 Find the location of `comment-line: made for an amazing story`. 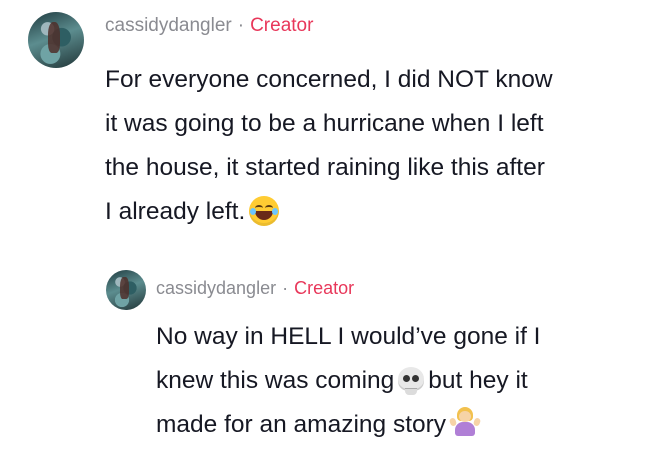

comment-line: made for an amazing story is located at coordinates (301, 424).